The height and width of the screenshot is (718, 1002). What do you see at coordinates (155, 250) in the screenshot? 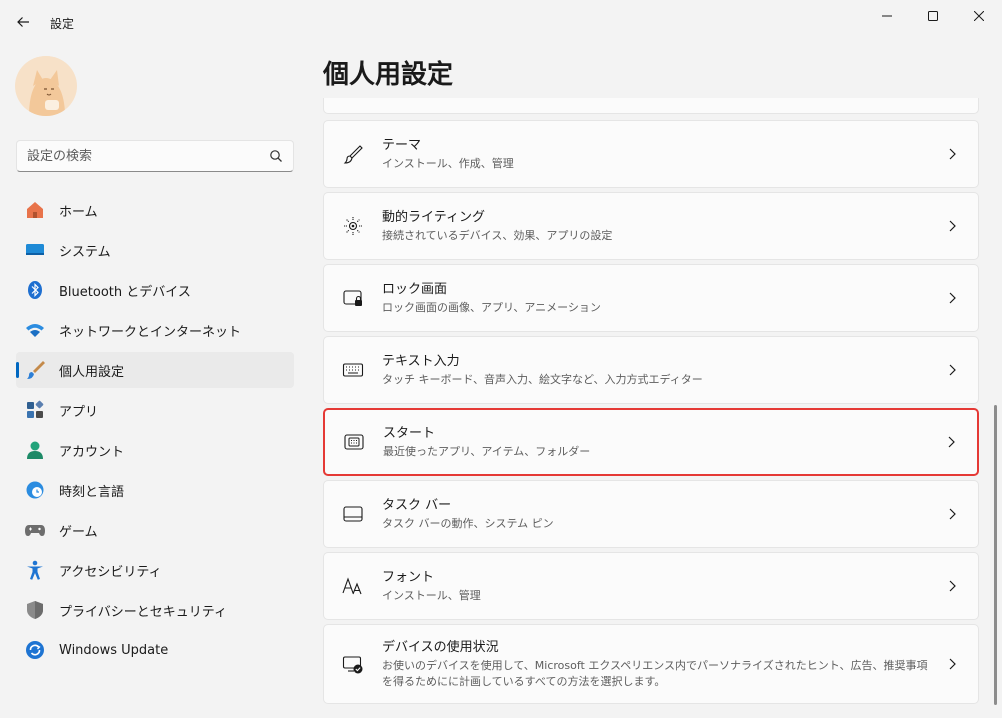
I see `sidebar-item-system: システム` at bounding box center [155, 250].